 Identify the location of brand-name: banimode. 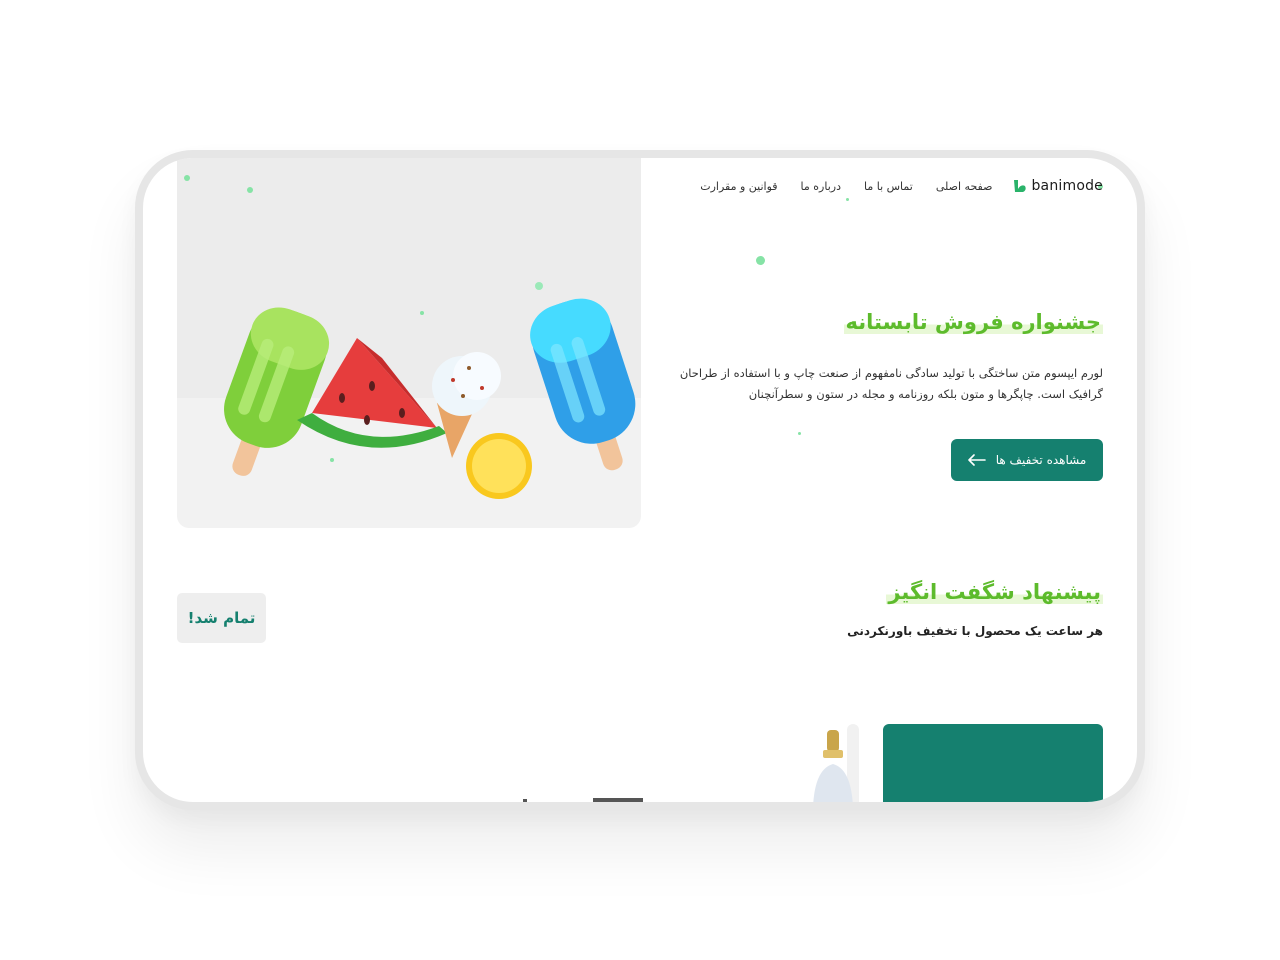
(1067, 186).